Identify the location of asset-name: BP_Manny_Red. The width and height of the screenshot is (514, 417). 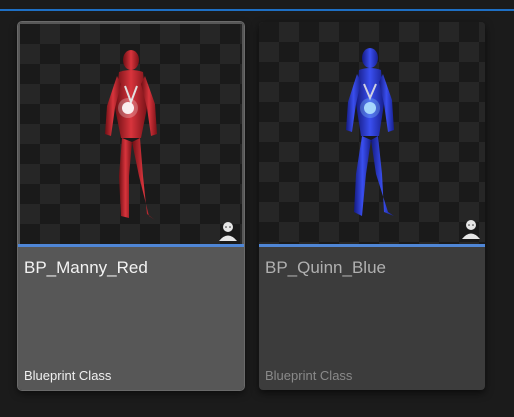
(86, 267).